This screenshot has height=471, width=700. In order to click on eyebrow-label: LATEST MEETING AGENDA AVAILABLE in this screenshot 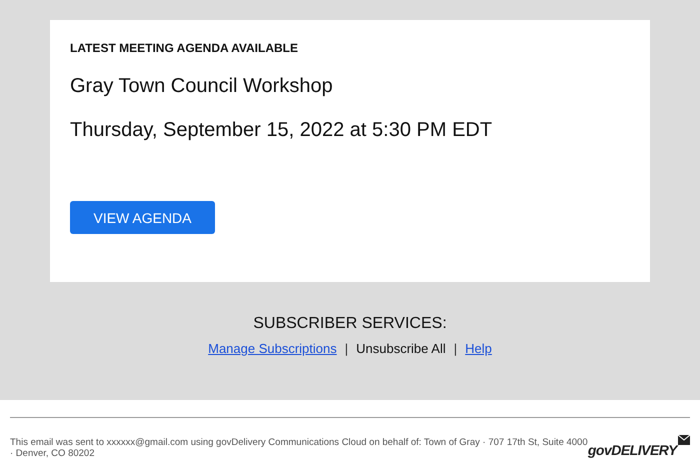, I will do `click(184, 48)`.